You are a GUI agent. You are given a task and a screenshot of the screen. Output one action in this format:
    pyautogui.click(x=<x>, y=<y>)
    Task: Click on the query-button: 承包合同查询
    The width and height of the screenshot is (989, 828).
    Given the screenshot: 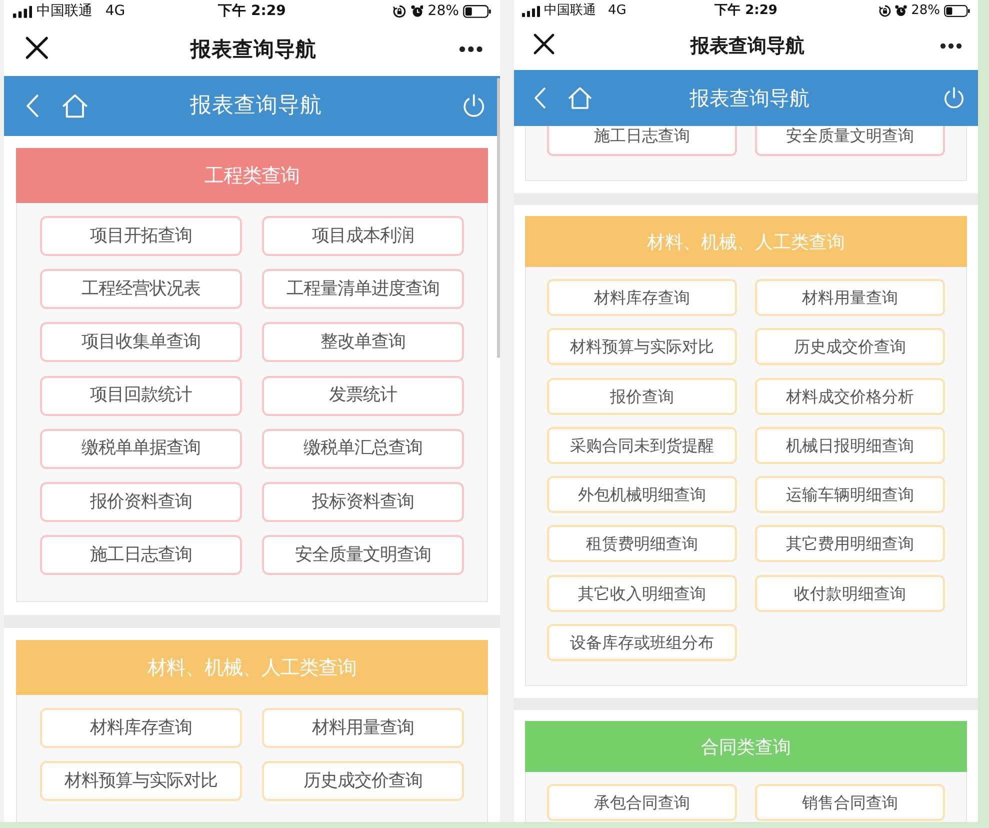 What is the action you would take?
    pyautogui.click(x=642, y=803)
    